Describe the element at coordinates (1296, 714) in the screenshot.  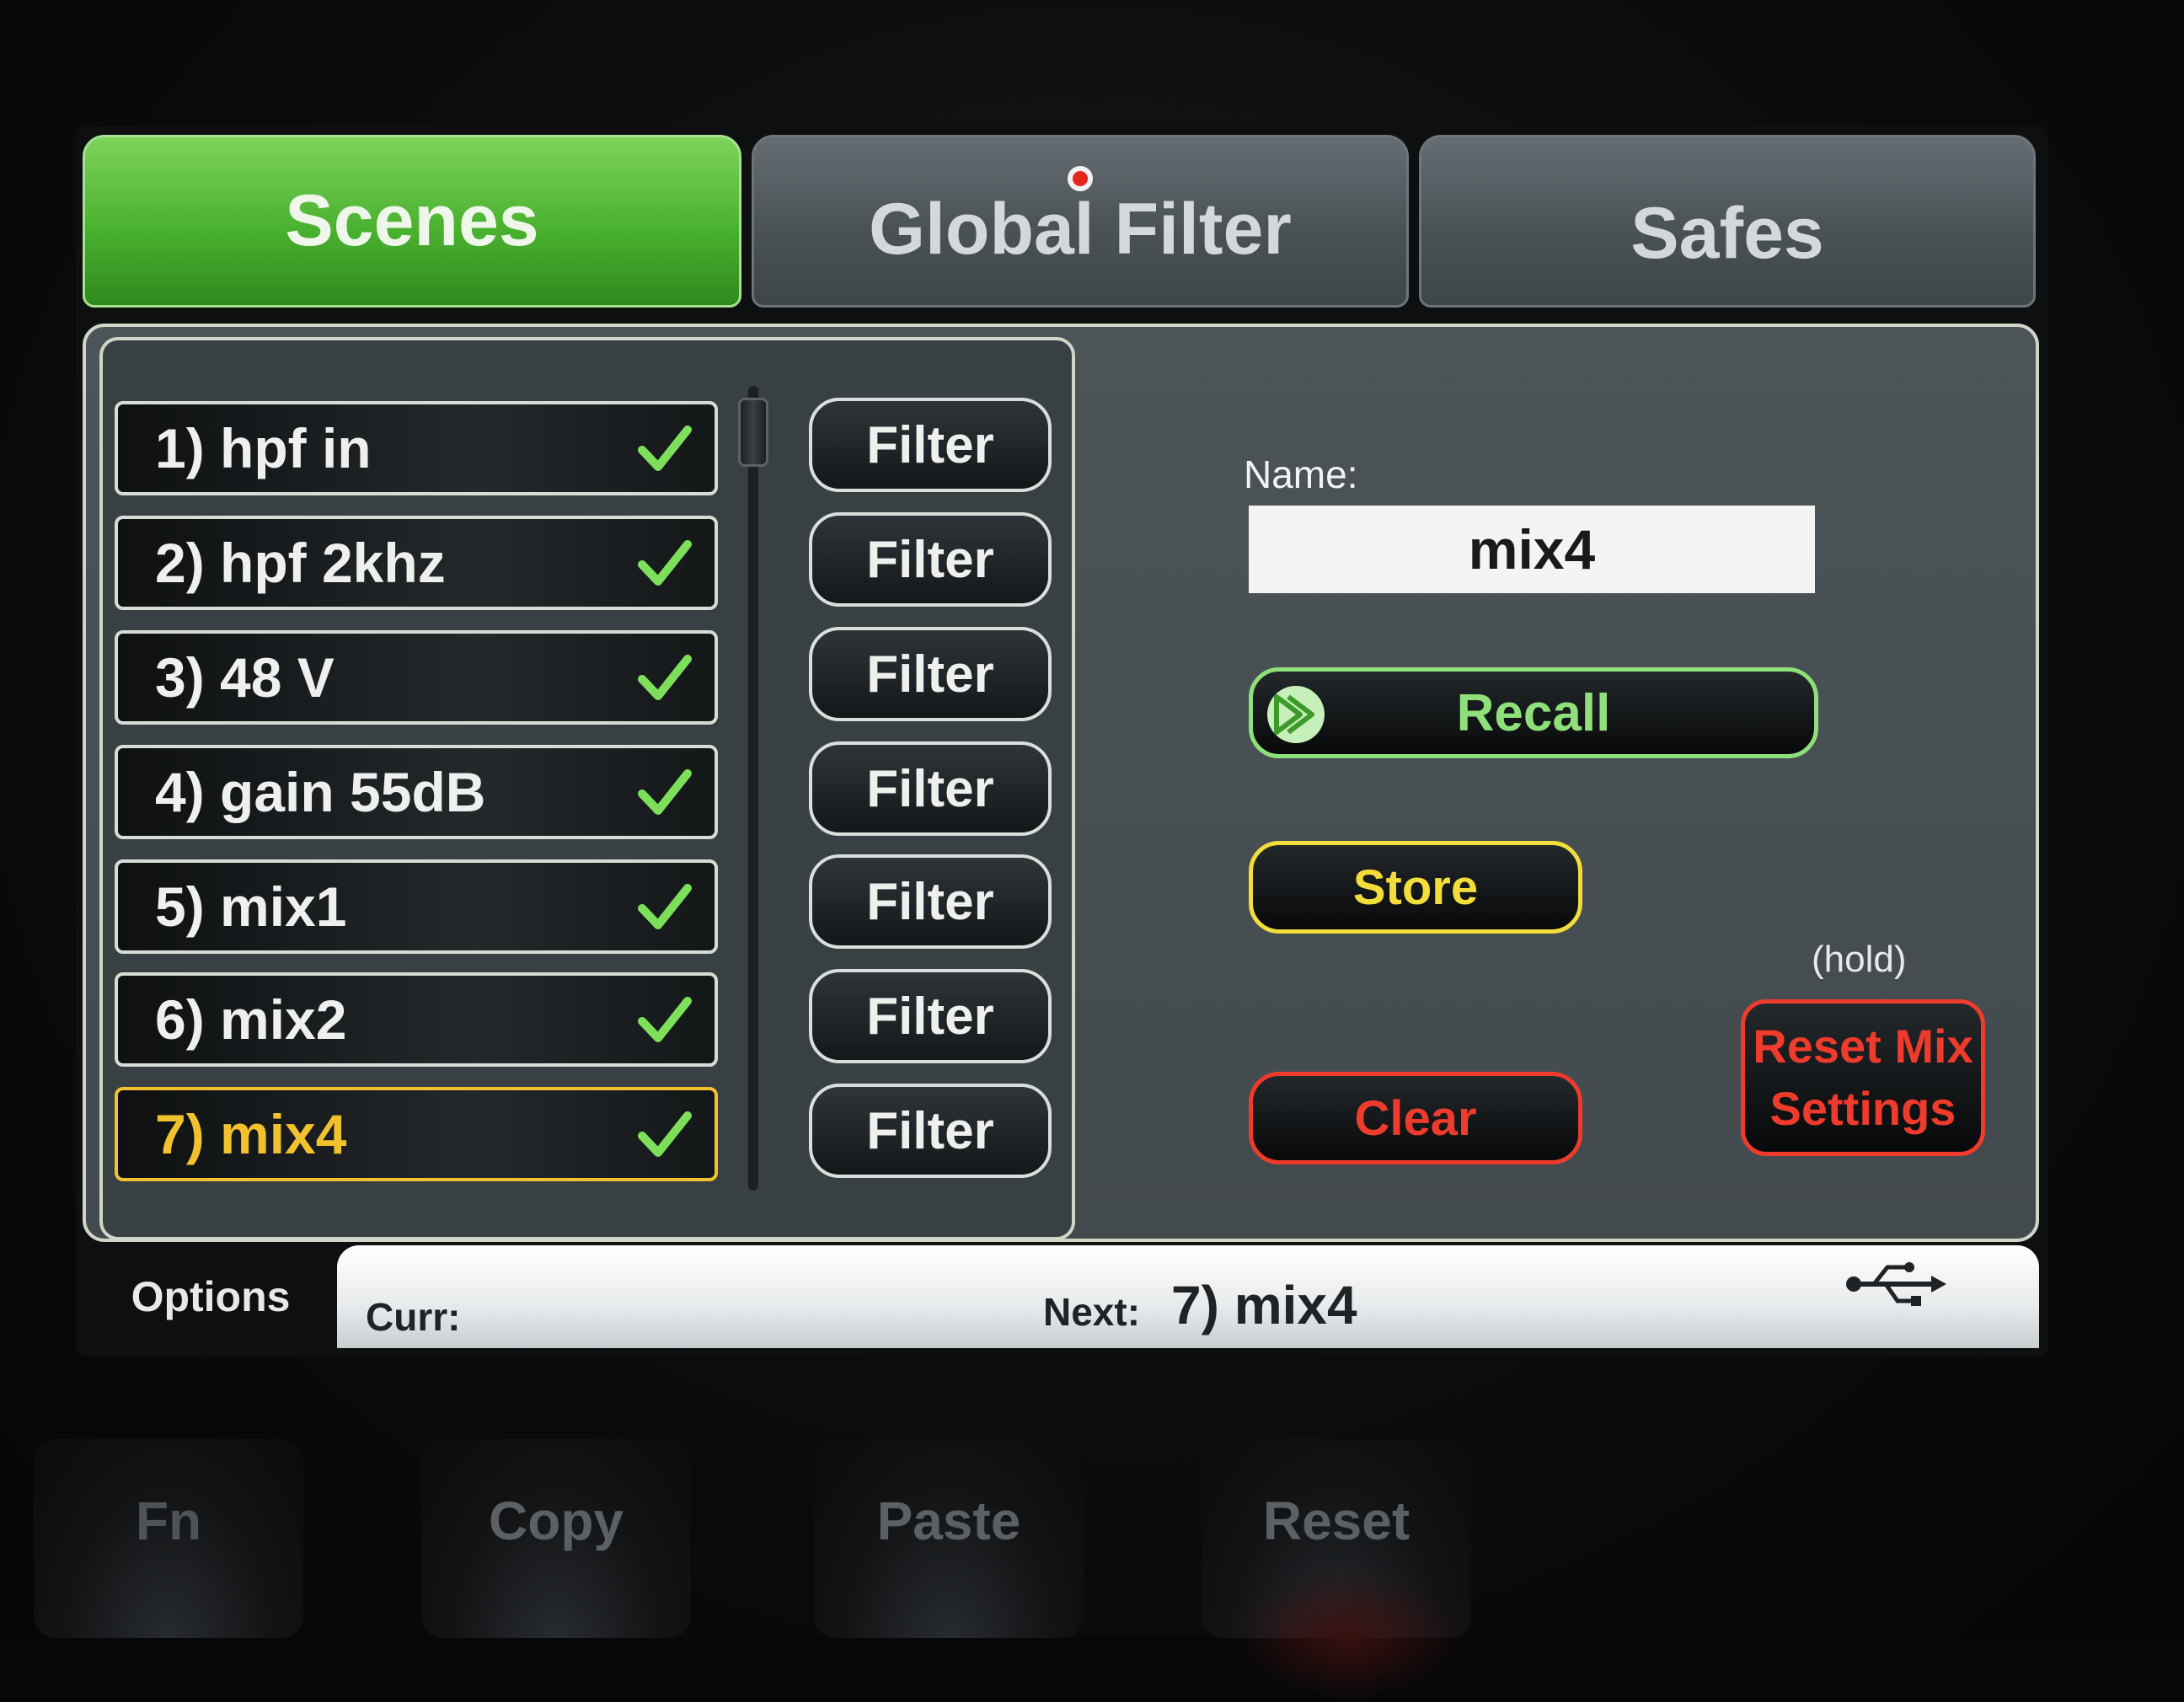
I see `recall-play-icon` at that location.